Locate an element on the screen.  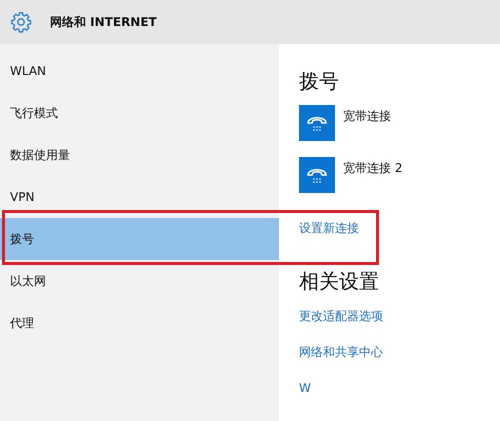
related-link: 更改适配器选项 is located at coordinates (341, 316).